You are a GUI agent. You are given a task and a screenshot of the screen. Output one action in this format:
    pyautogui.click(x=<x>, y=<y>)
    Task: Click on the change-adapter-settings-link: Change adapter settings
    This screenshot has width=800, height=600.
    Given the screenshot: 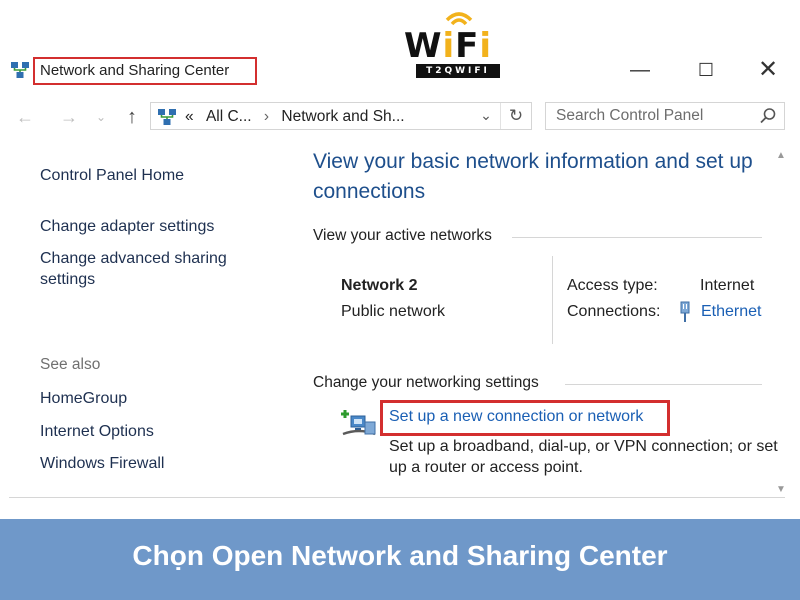 What is the action you would take?
    pyautogui.click(x=127, y=226)
    